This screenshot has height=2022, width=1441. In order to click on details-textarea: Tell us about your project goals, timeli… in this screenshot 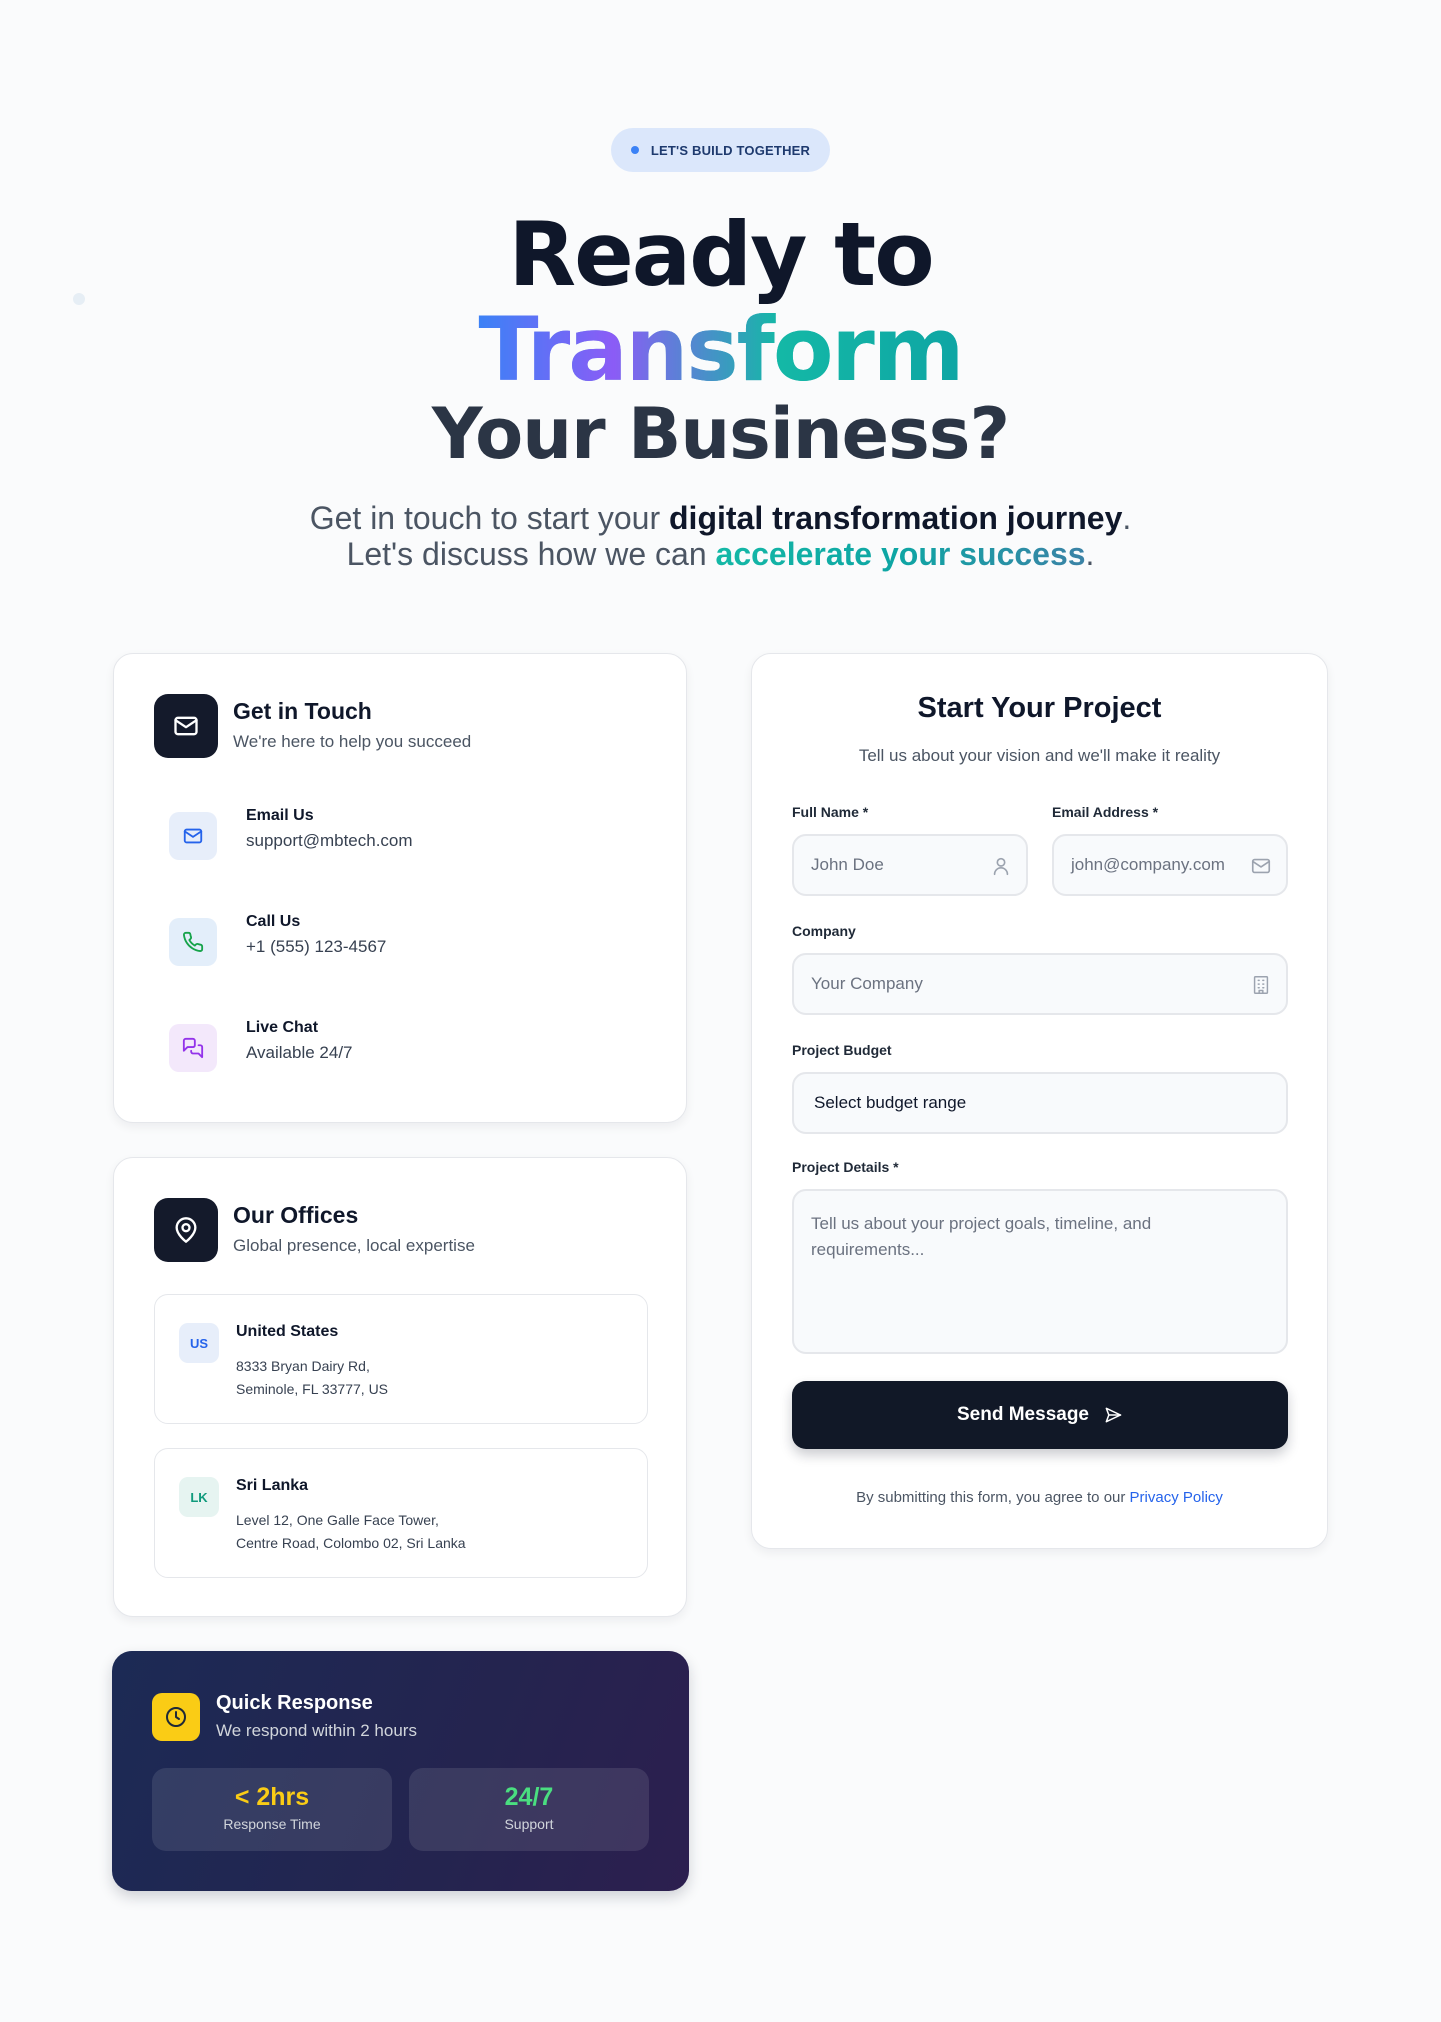, I will do `click(1040, 1271)`.